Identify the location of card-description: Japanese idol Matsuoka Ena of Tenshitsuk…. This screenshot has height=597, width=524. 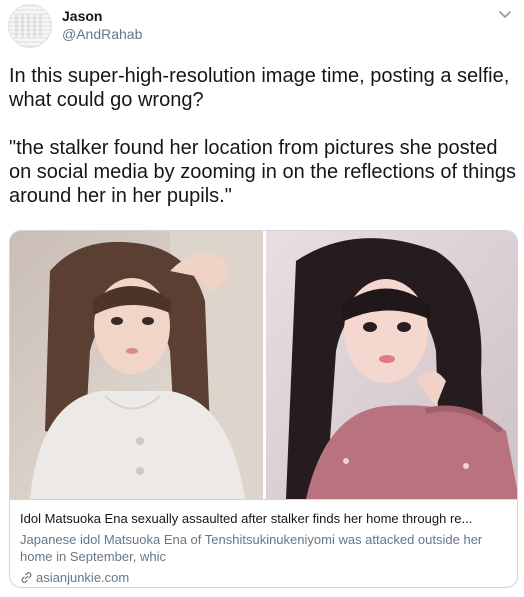
(251, 548).